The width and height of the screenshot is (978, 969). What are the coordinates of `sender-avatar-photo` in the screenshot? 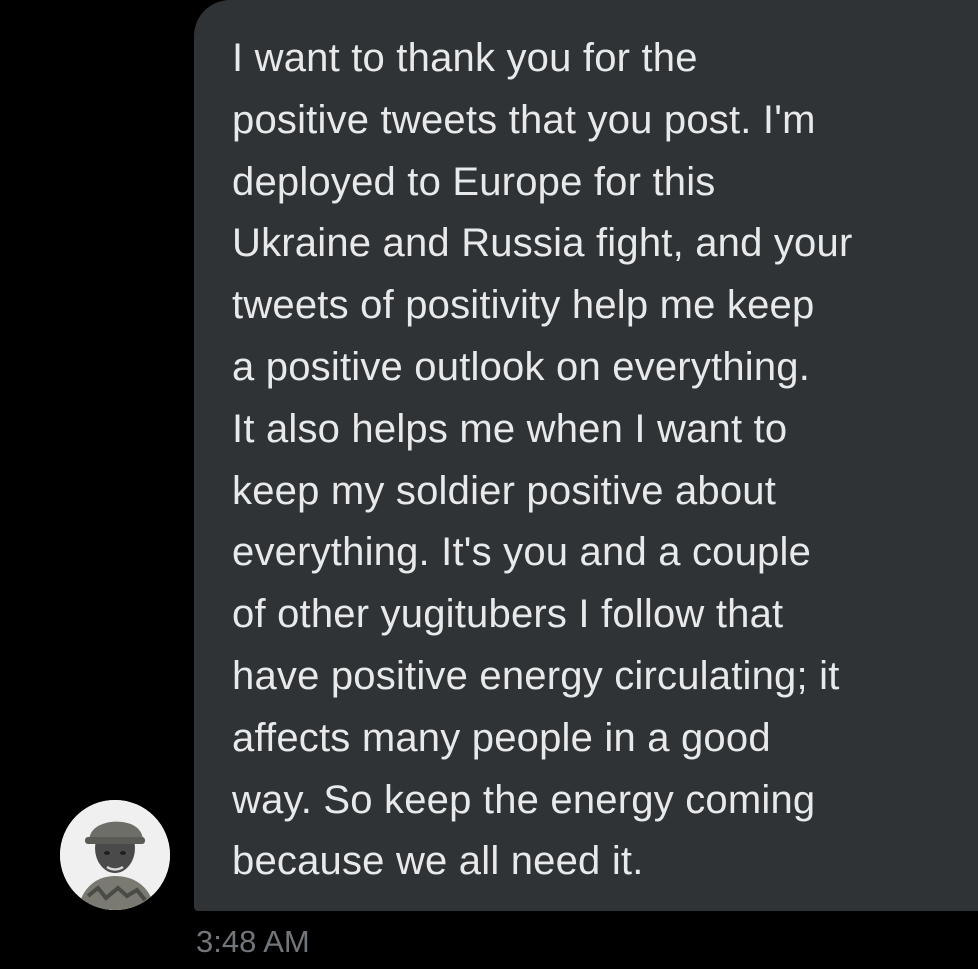 It's located at (115, 855).